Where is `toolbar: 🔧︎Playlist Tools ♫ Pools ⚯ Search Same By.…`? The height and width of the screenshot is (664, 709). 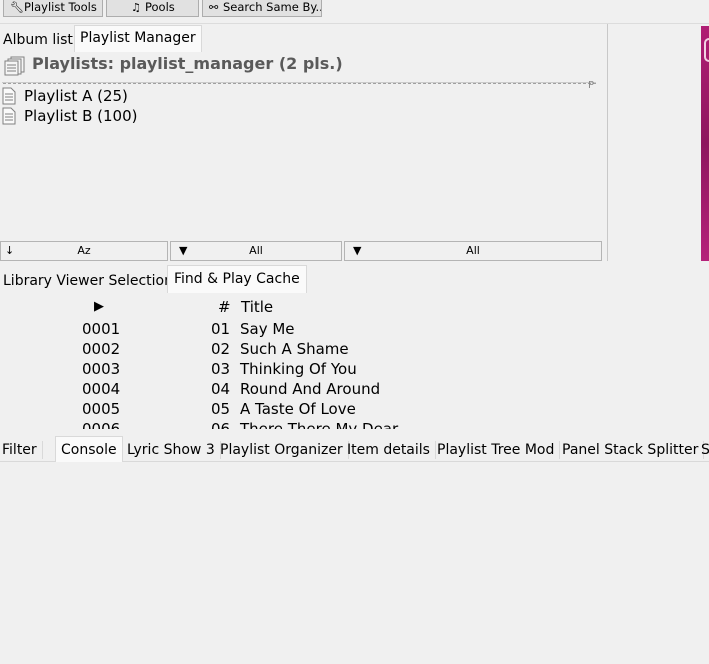
toolbar: 🔧︎Playlist Tools ♫ Pools ⚯ Search Same By.… is located at coordinates (354, 9).